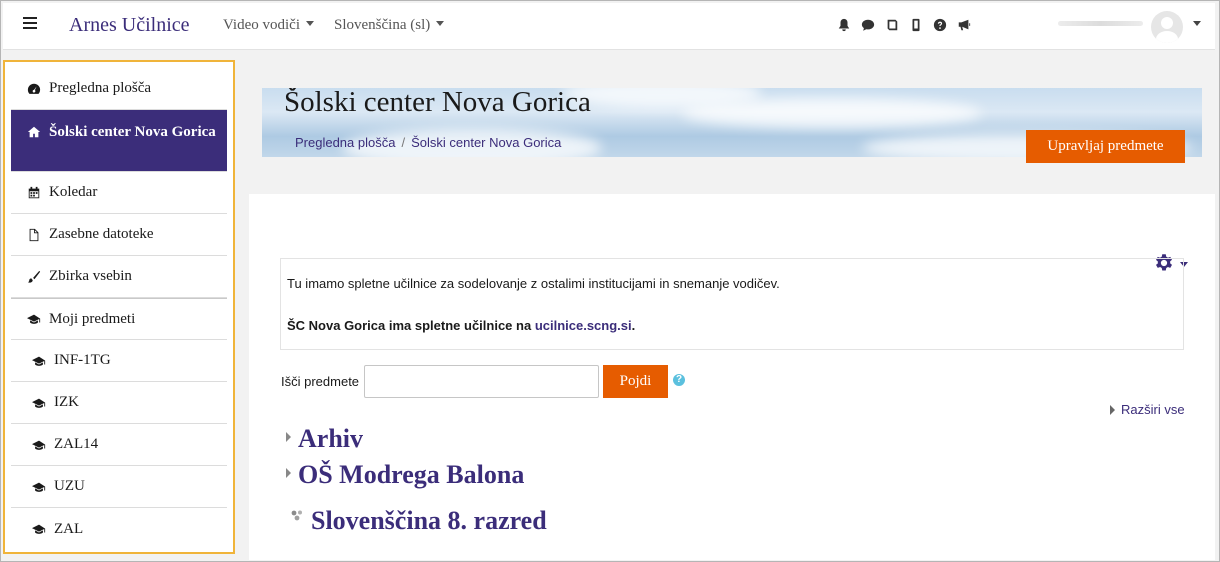 The image size is (1220, 562). Describe the element at coordinates (119, 487) in the screenshot. I see `sidebar-item-course: UZU` at that location.